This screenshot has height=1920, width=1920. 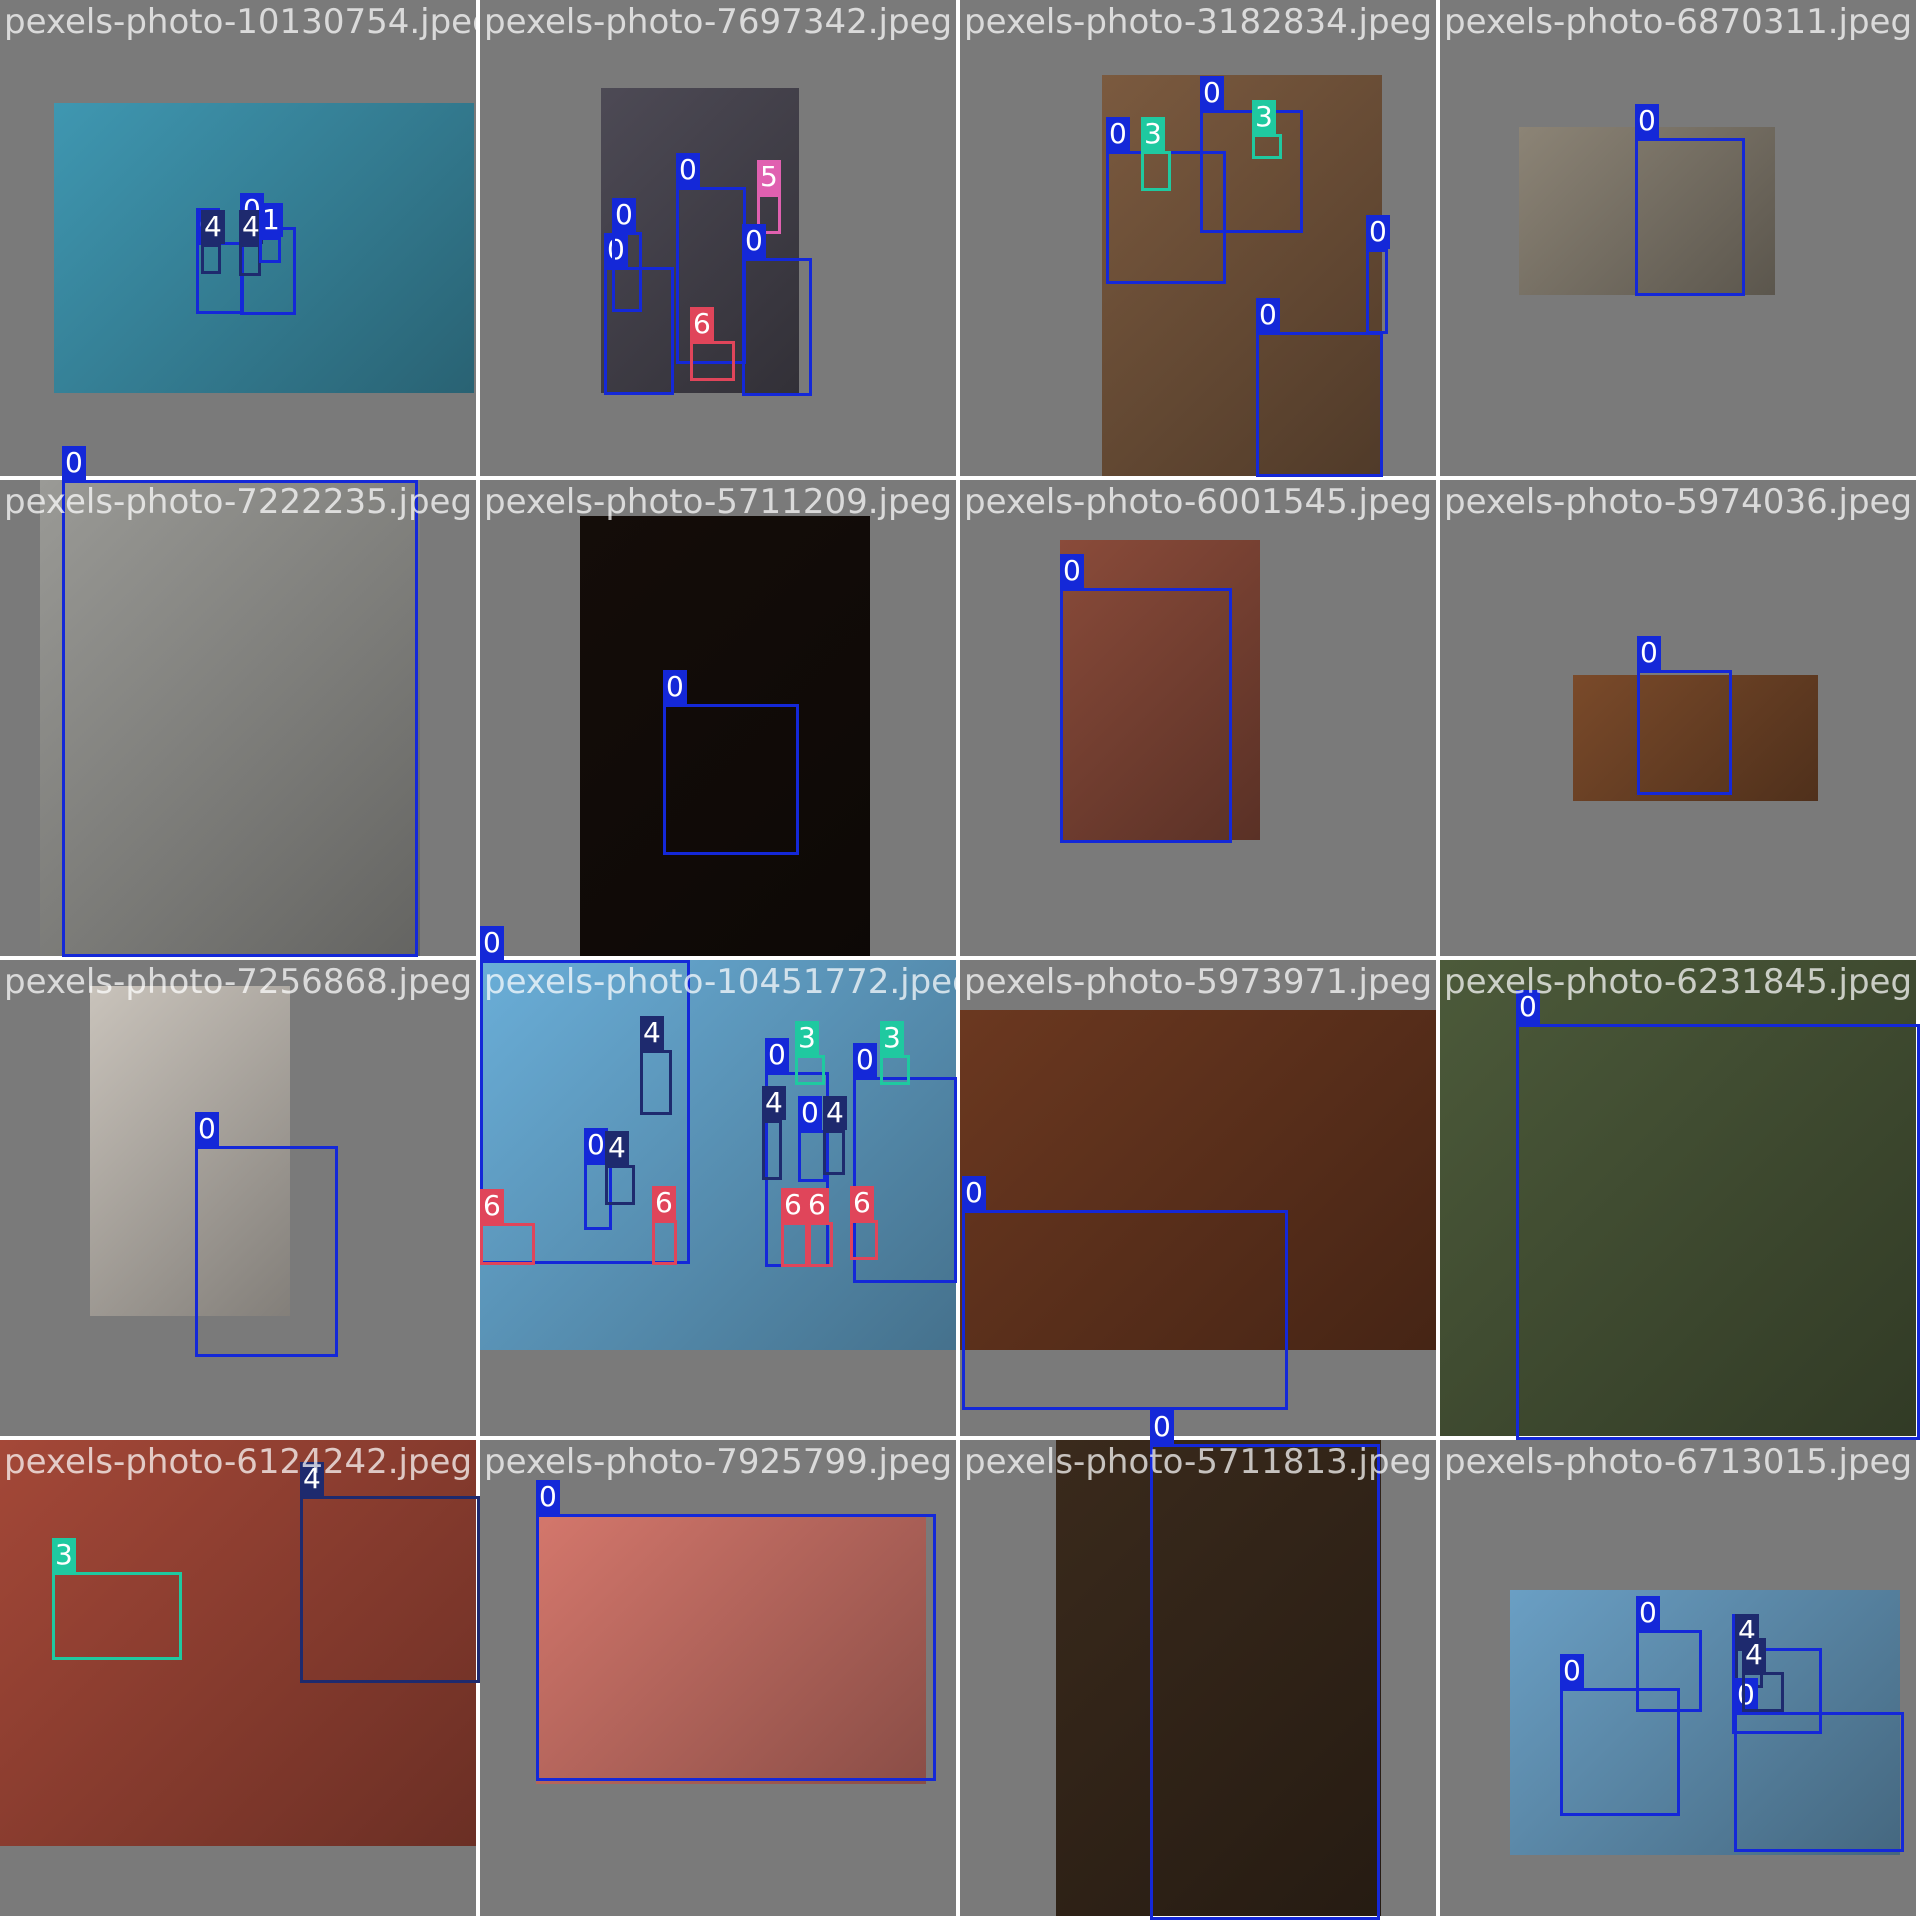 I want to click on image-tile: pexels-photo-6001545.jpeg, so click(x=1198, y=718).